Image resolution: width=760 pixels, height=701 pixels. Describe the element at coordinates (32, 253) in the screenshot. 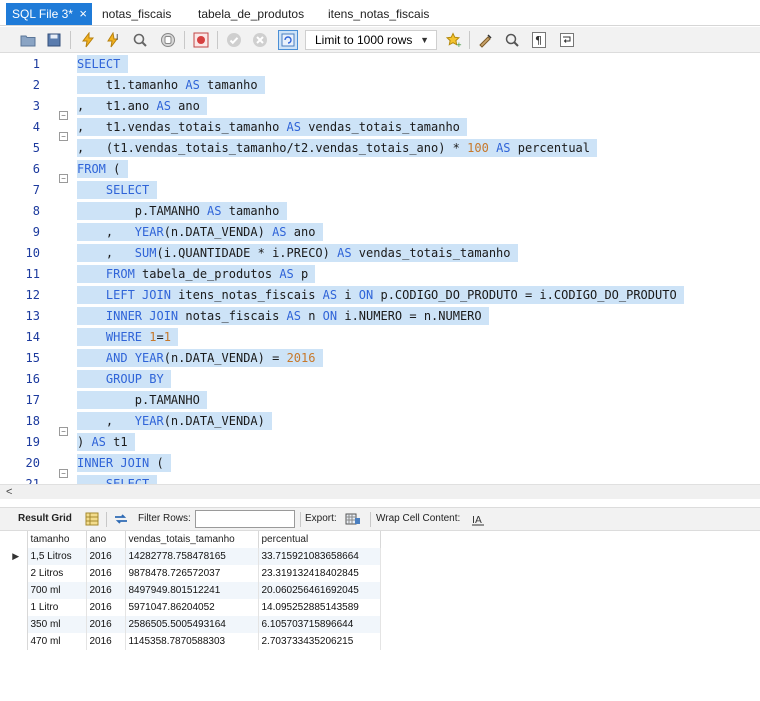

I see `line-number: 10` at that location.